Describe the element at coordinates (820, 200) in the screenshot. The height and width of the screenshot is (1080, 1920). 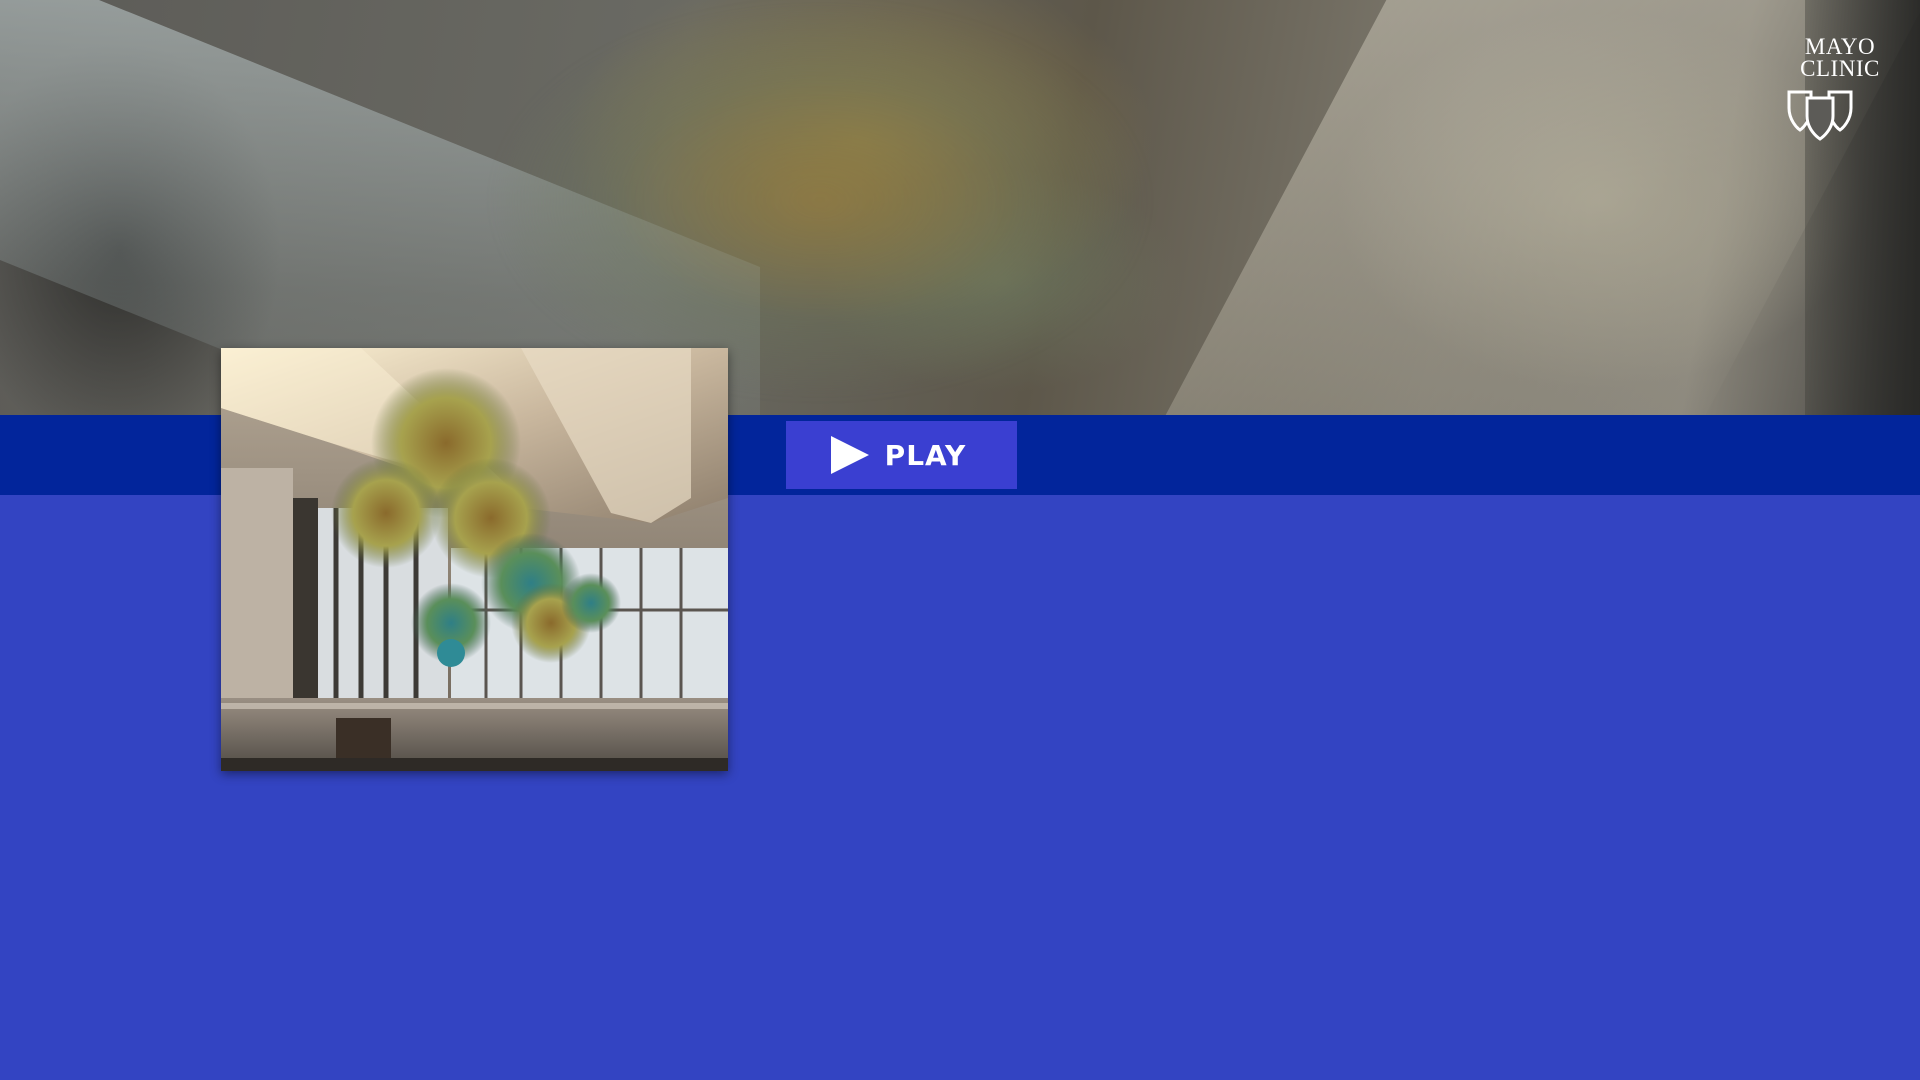
I see `hero-chandelier-blur` at that location.